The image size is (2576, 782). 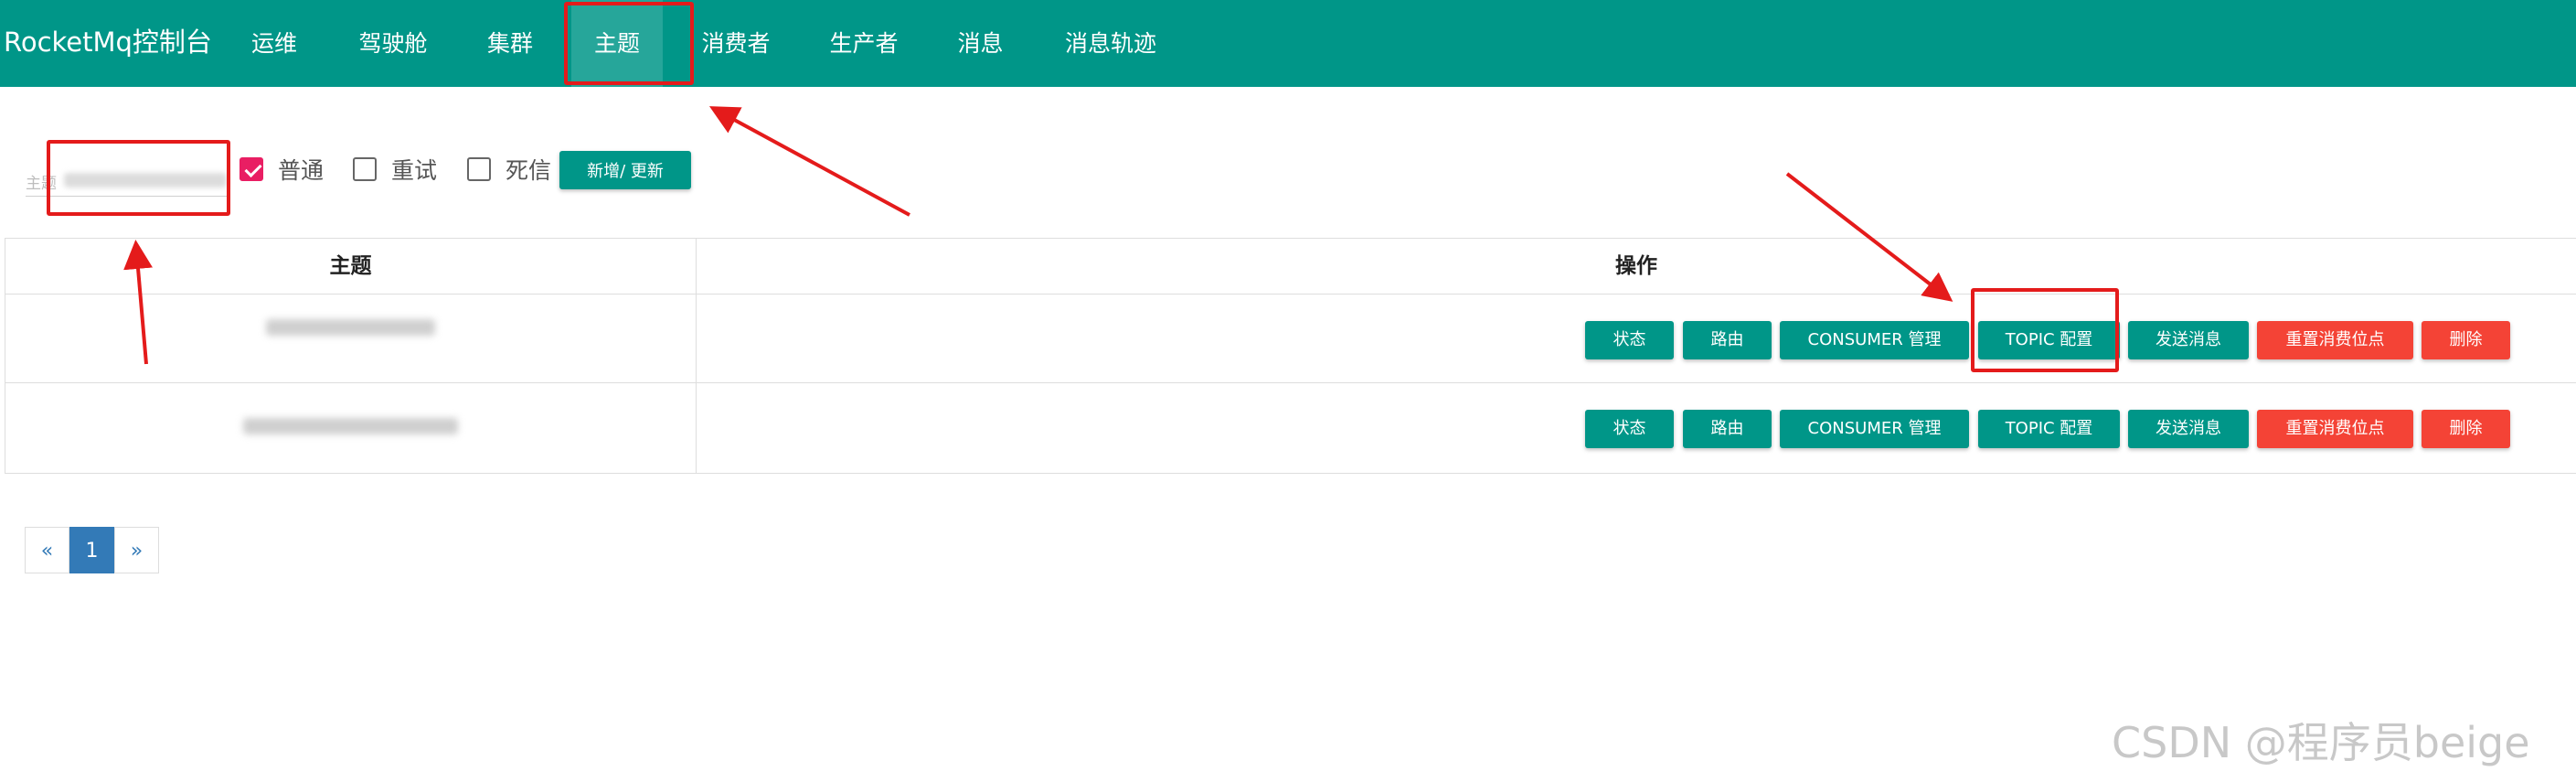 What do you see at coordinates (2321, 742) in the screenshot?
I see `csdn-watermark: CSDN @程序员beige` at bounding box center [2321, 742].